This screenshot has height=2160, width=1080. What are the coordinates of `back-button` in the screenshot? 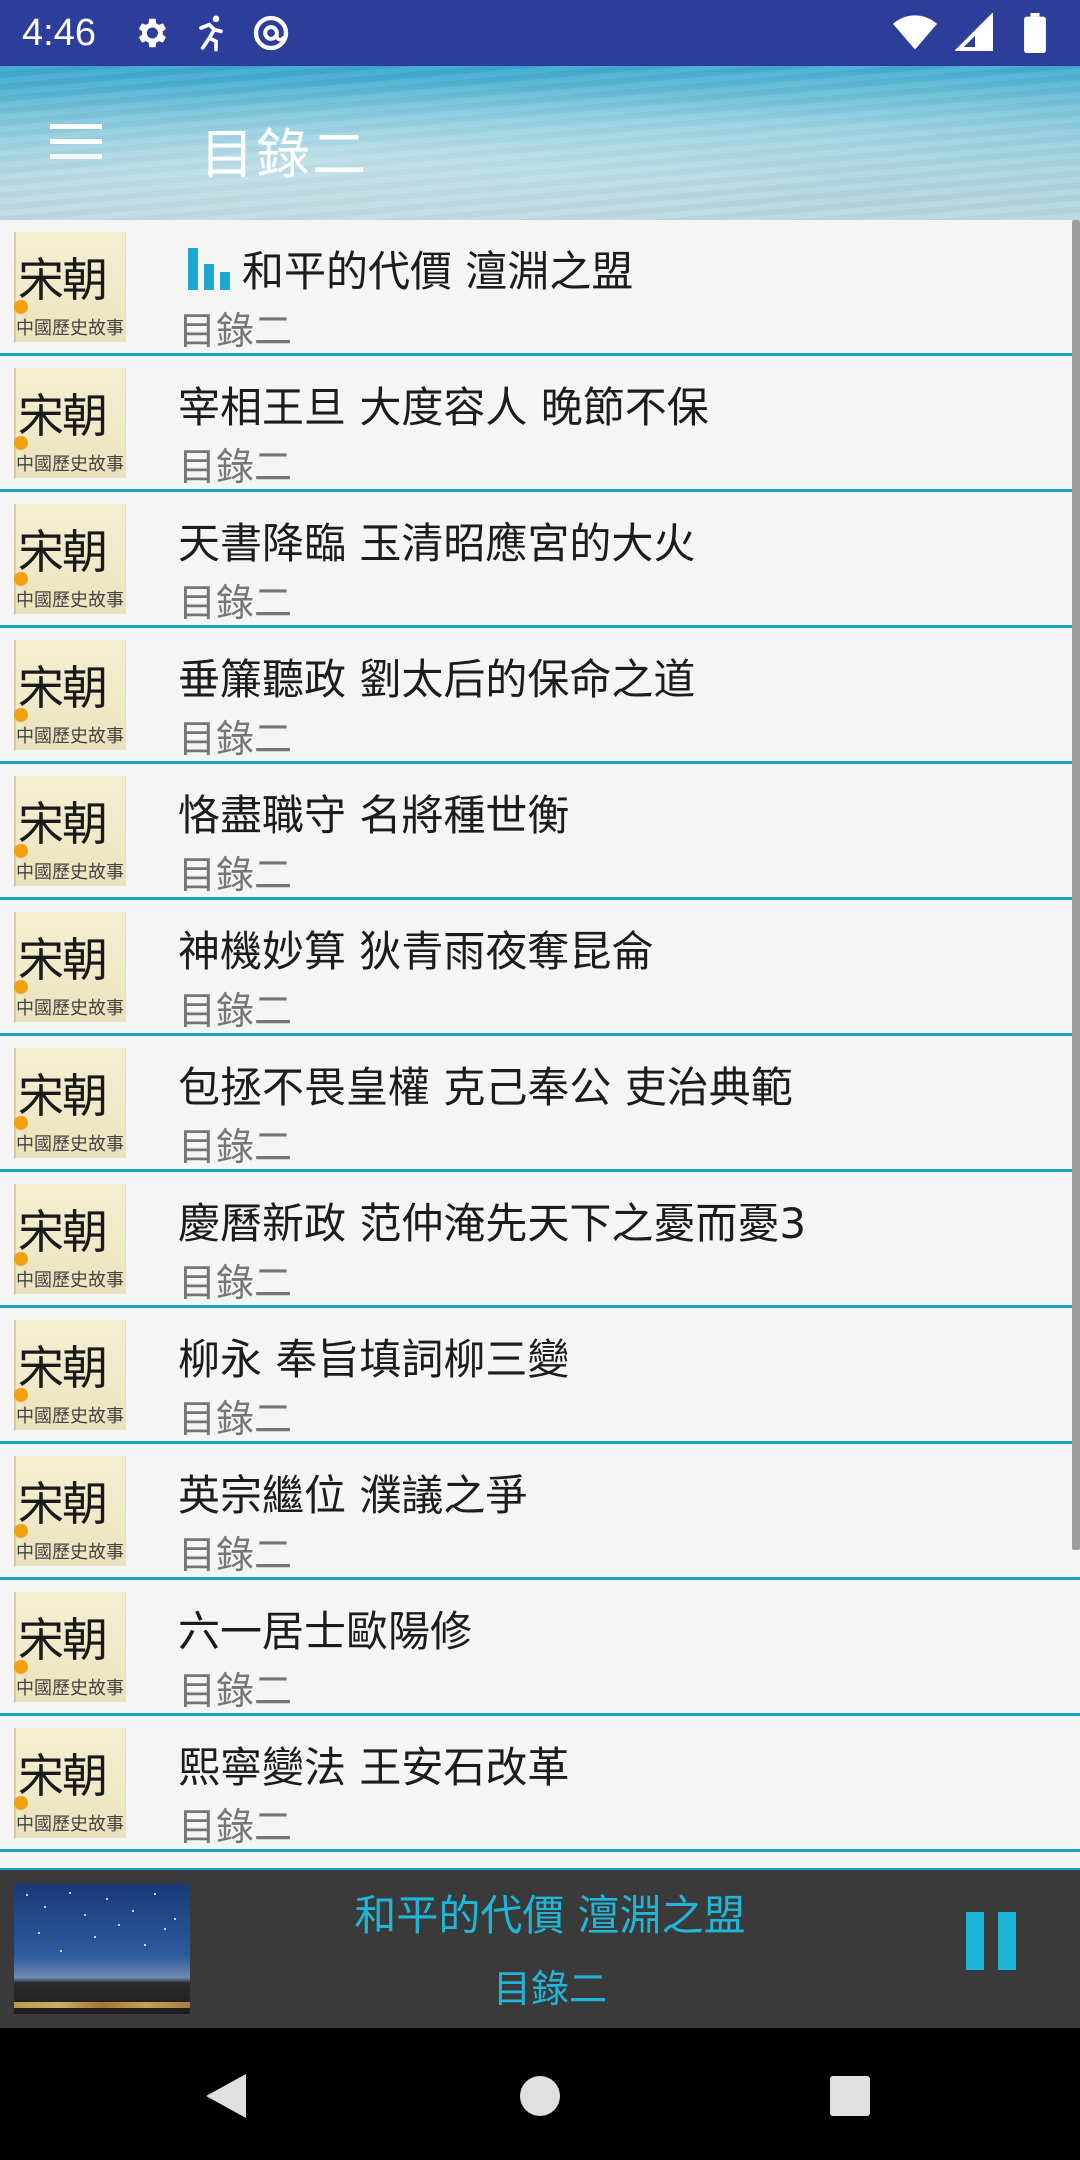 It's located at (226, 2096).